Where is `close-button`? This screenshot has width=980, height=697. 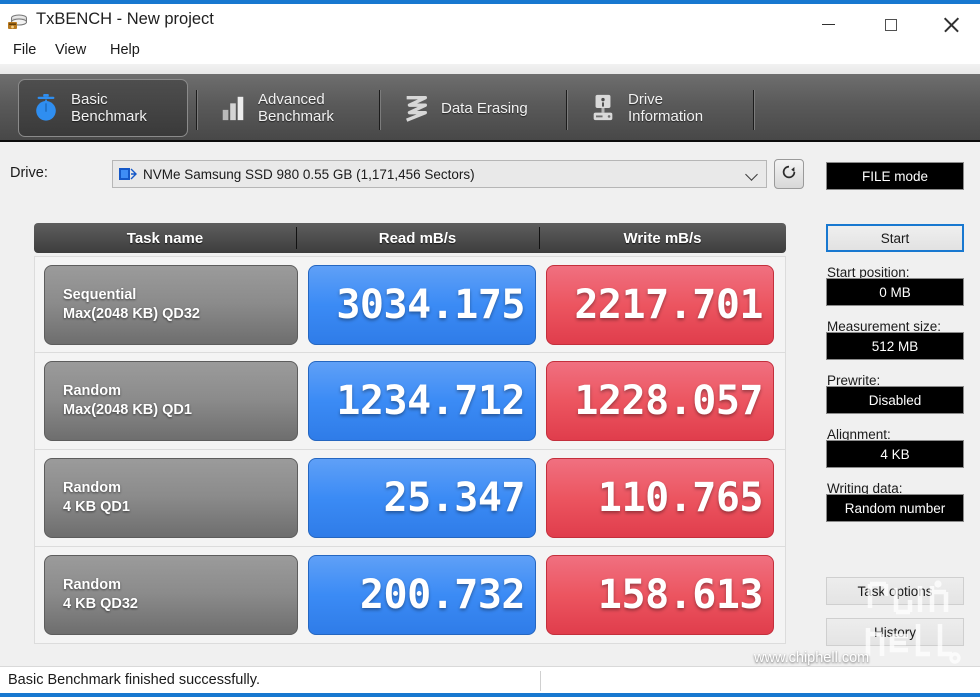 close-button is located at coordinates (951, 24).